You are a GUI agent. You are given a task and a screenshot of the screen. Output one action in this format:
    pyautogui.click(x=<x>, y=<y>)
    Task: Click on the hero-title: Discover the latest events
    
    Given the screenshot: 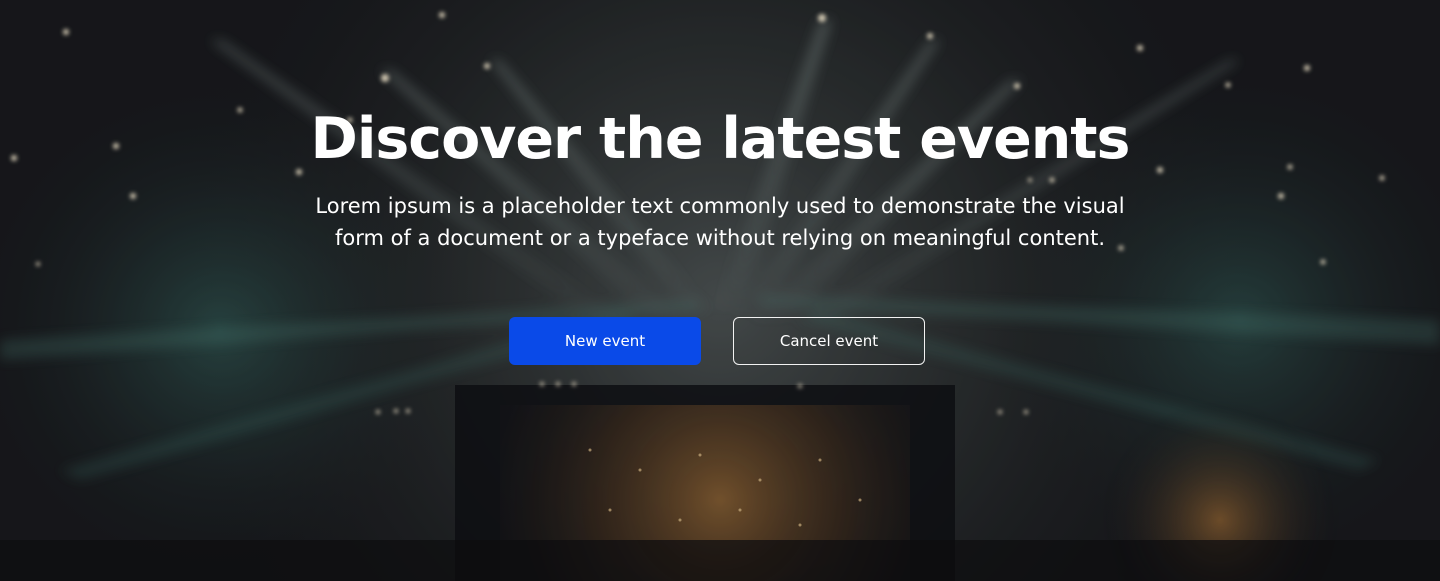 What is the action you would take?
    pyautogui.click(x=720, y=139)
    